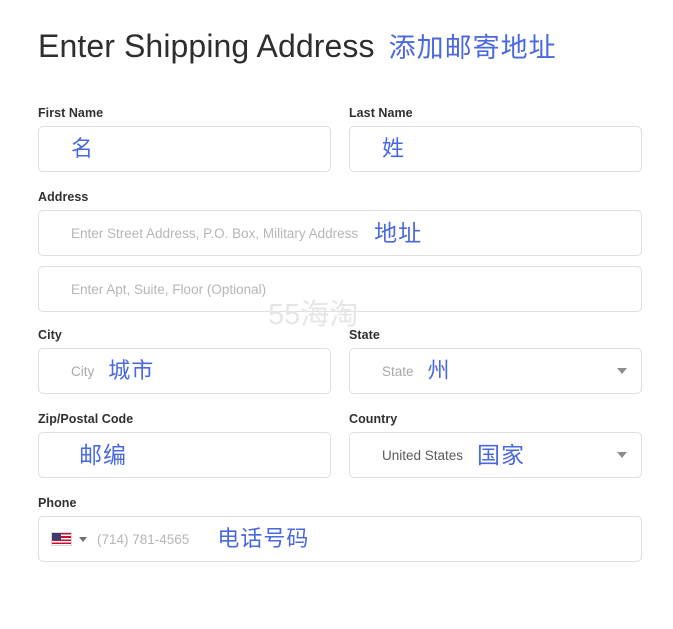  What do you see at coordinates (169, 289) in the screenshot?
I see `address2-placeholder: Enter Apt, Suite, Floor (Optional)` at bounding box center [169, 289].